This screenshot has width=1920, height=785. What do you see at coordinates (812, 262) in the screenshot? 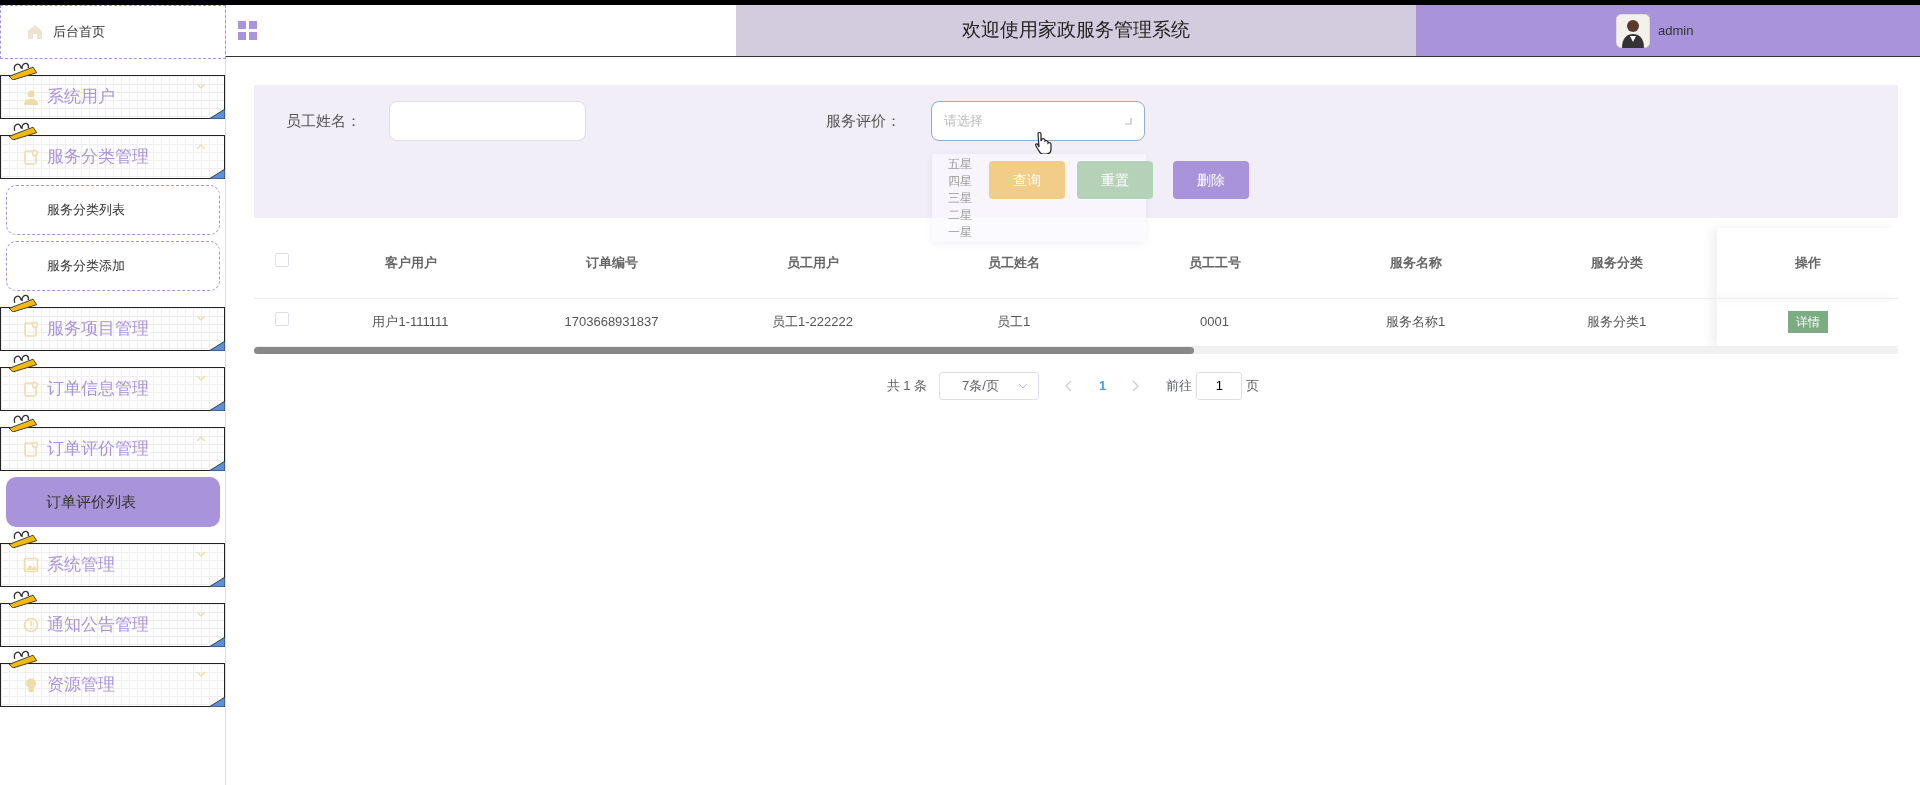
I see `column-header: 员工用户` at bounding box center [812, 262].